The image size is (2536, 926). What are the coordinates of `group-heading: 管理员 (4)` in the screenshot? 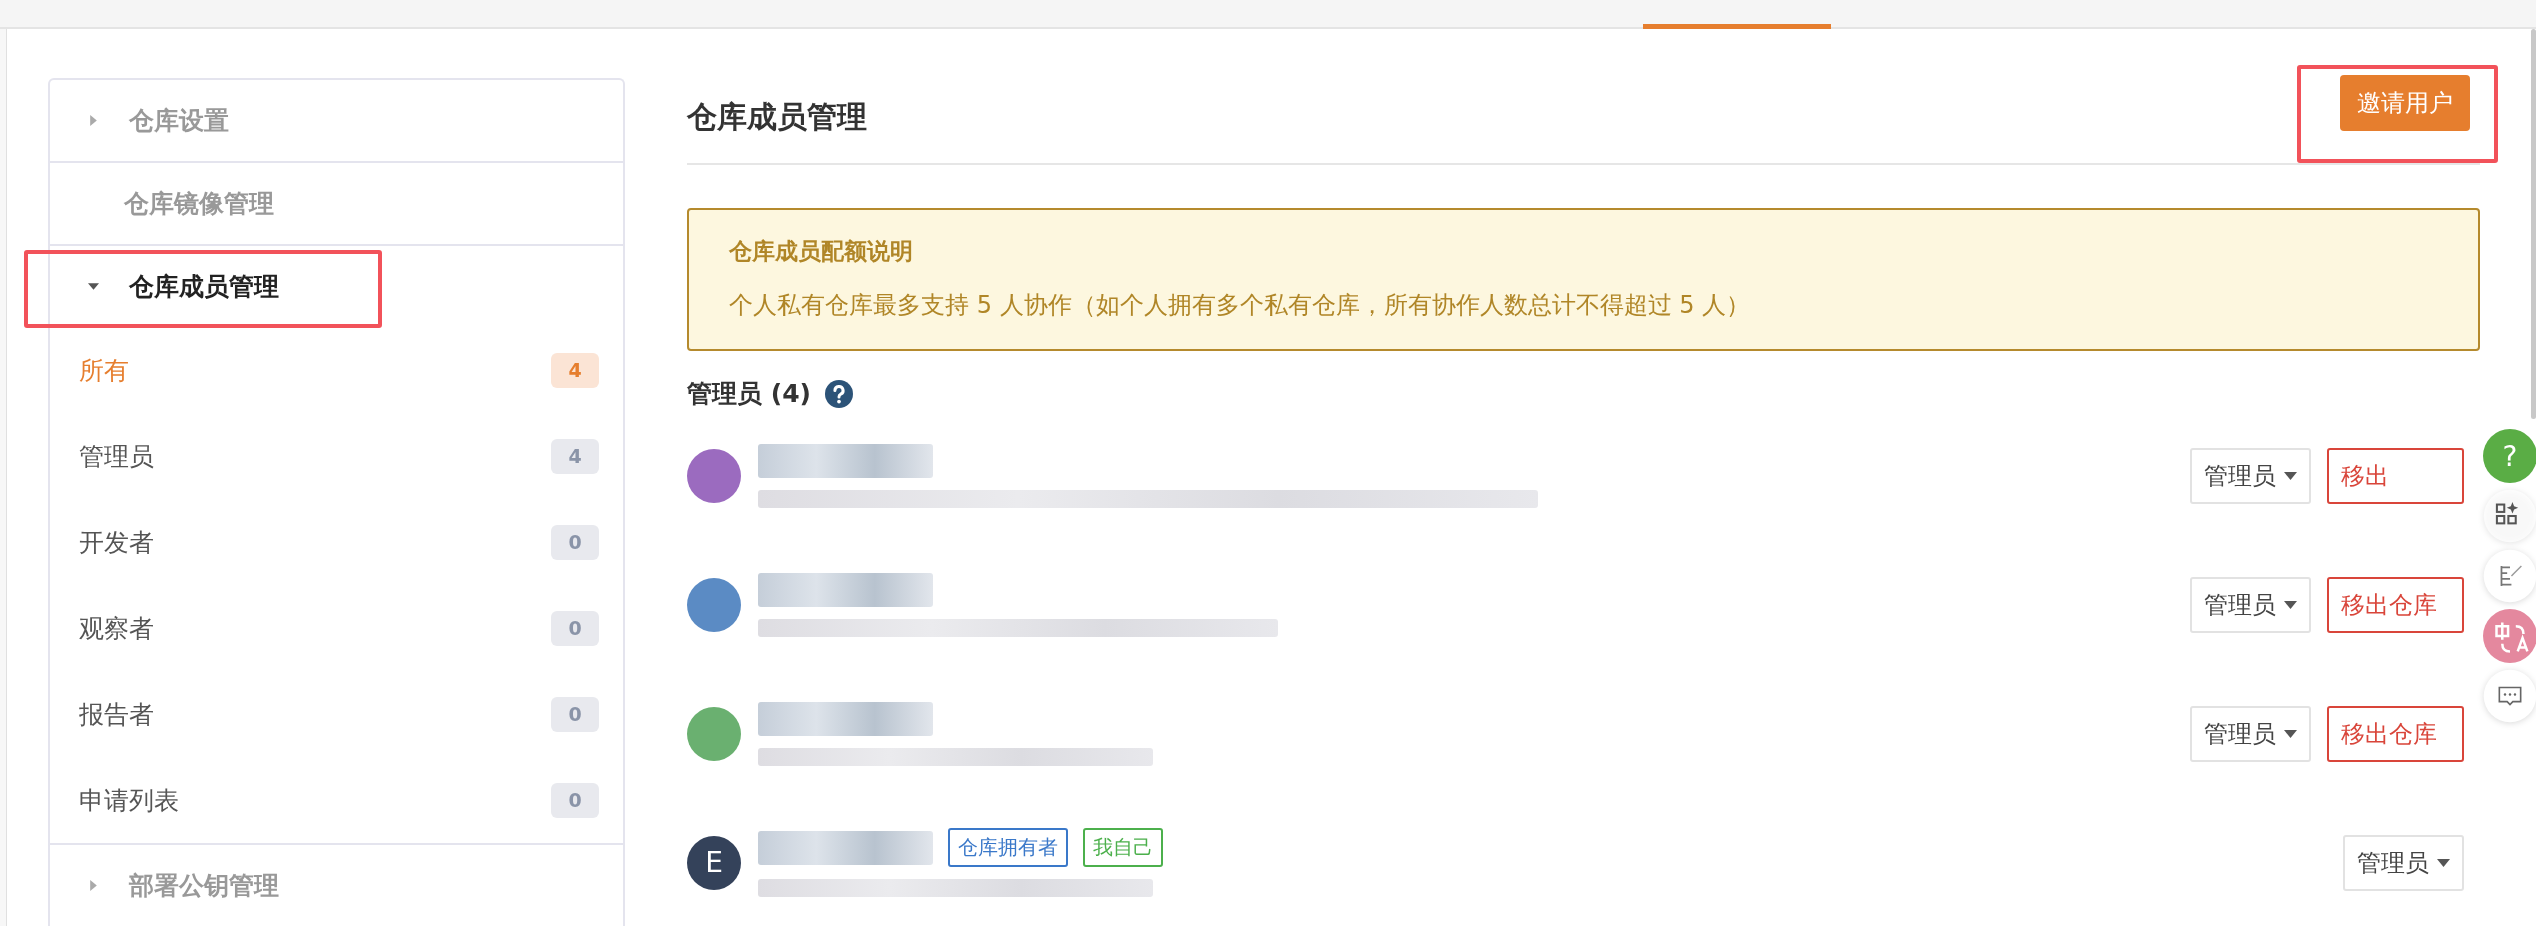 It's located at (749, 394).